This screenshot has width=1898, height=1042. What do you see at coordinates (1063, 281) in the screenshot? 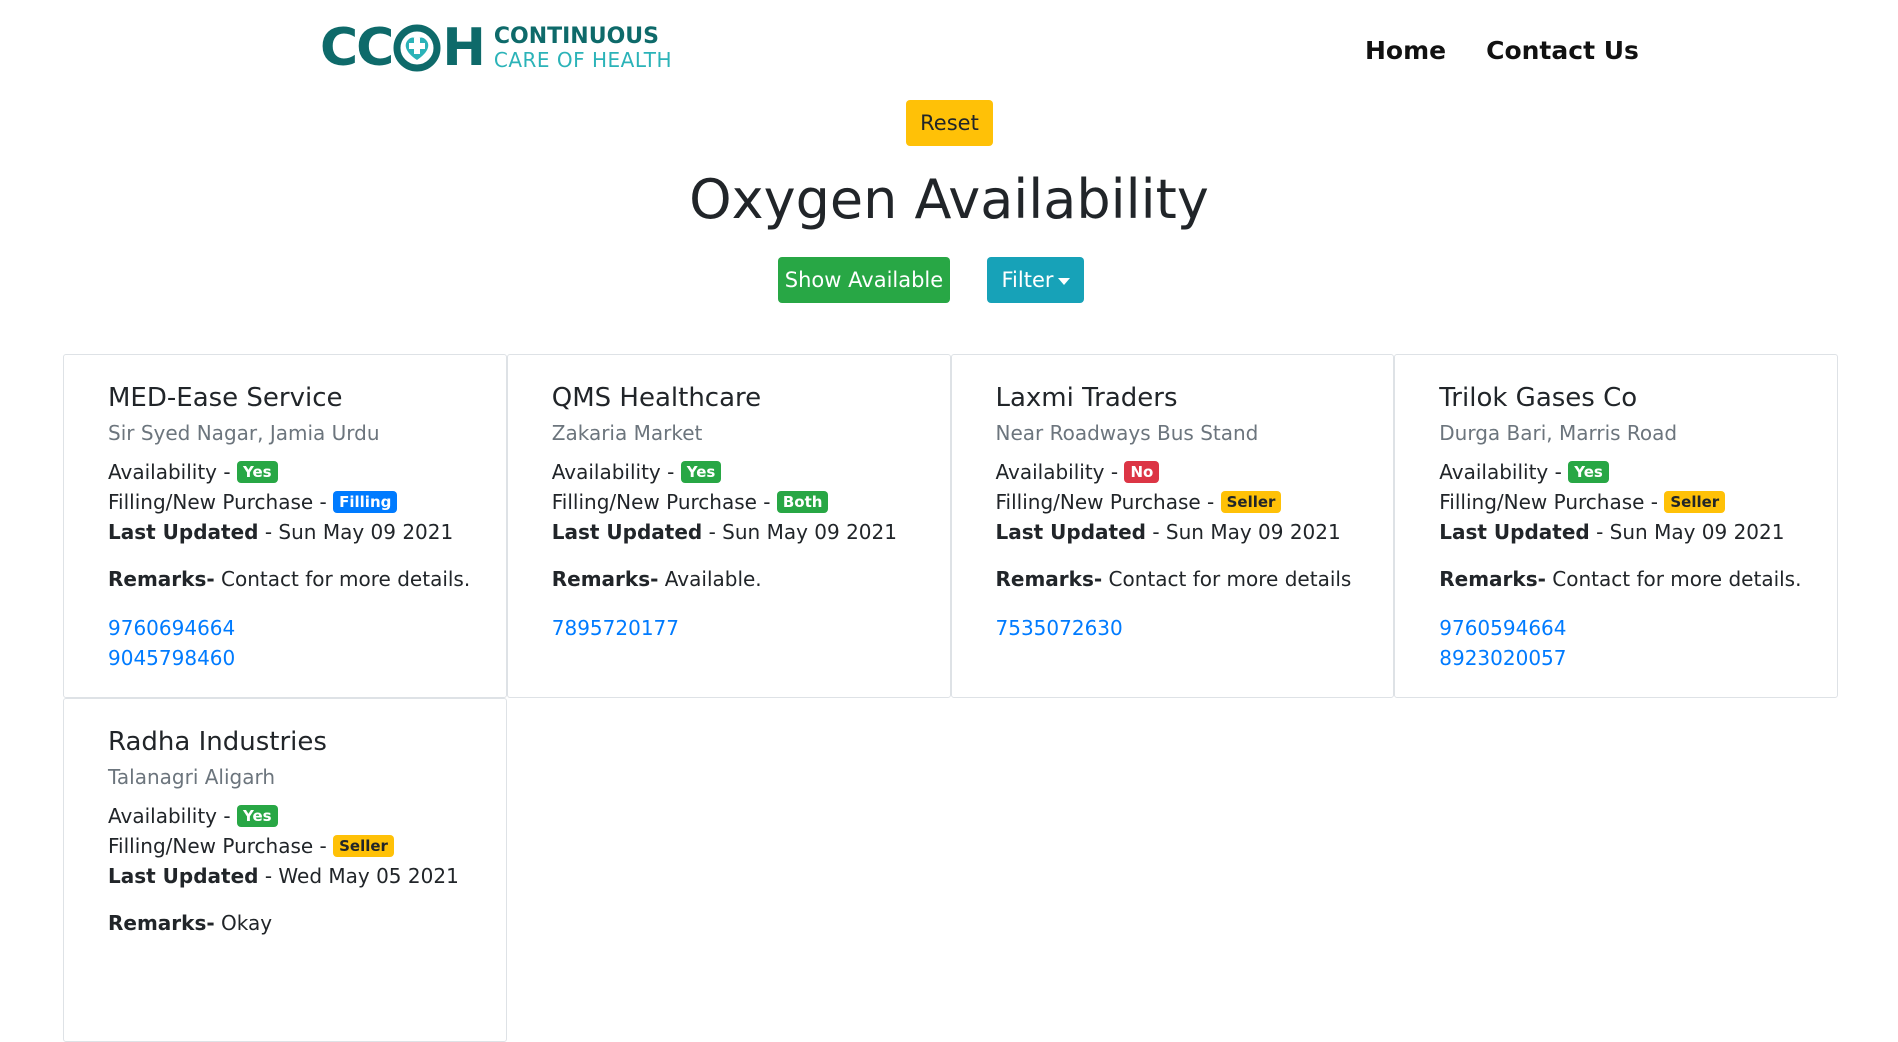
I see `caret-down-icon` at bounding box center [1063, 281].